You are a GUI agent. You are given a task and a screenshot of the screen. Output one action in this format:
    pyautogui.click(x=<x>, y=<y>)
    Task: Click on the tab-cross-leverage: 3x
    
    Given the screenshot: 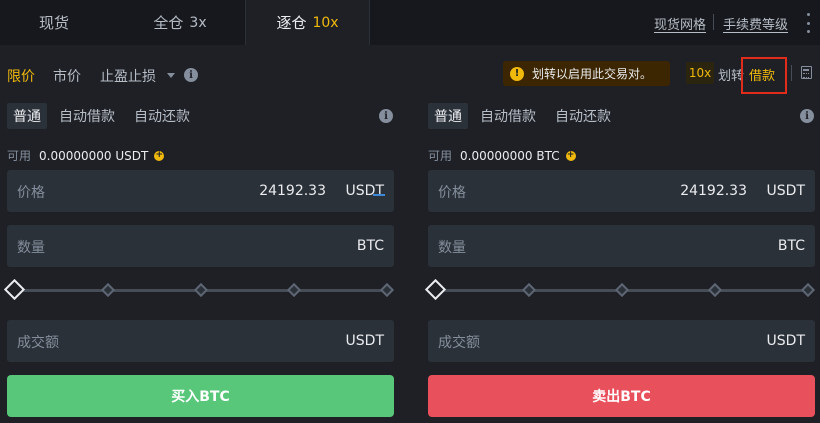 What is the action you would take?
    pyautogui.click(x=198, y=22)
    